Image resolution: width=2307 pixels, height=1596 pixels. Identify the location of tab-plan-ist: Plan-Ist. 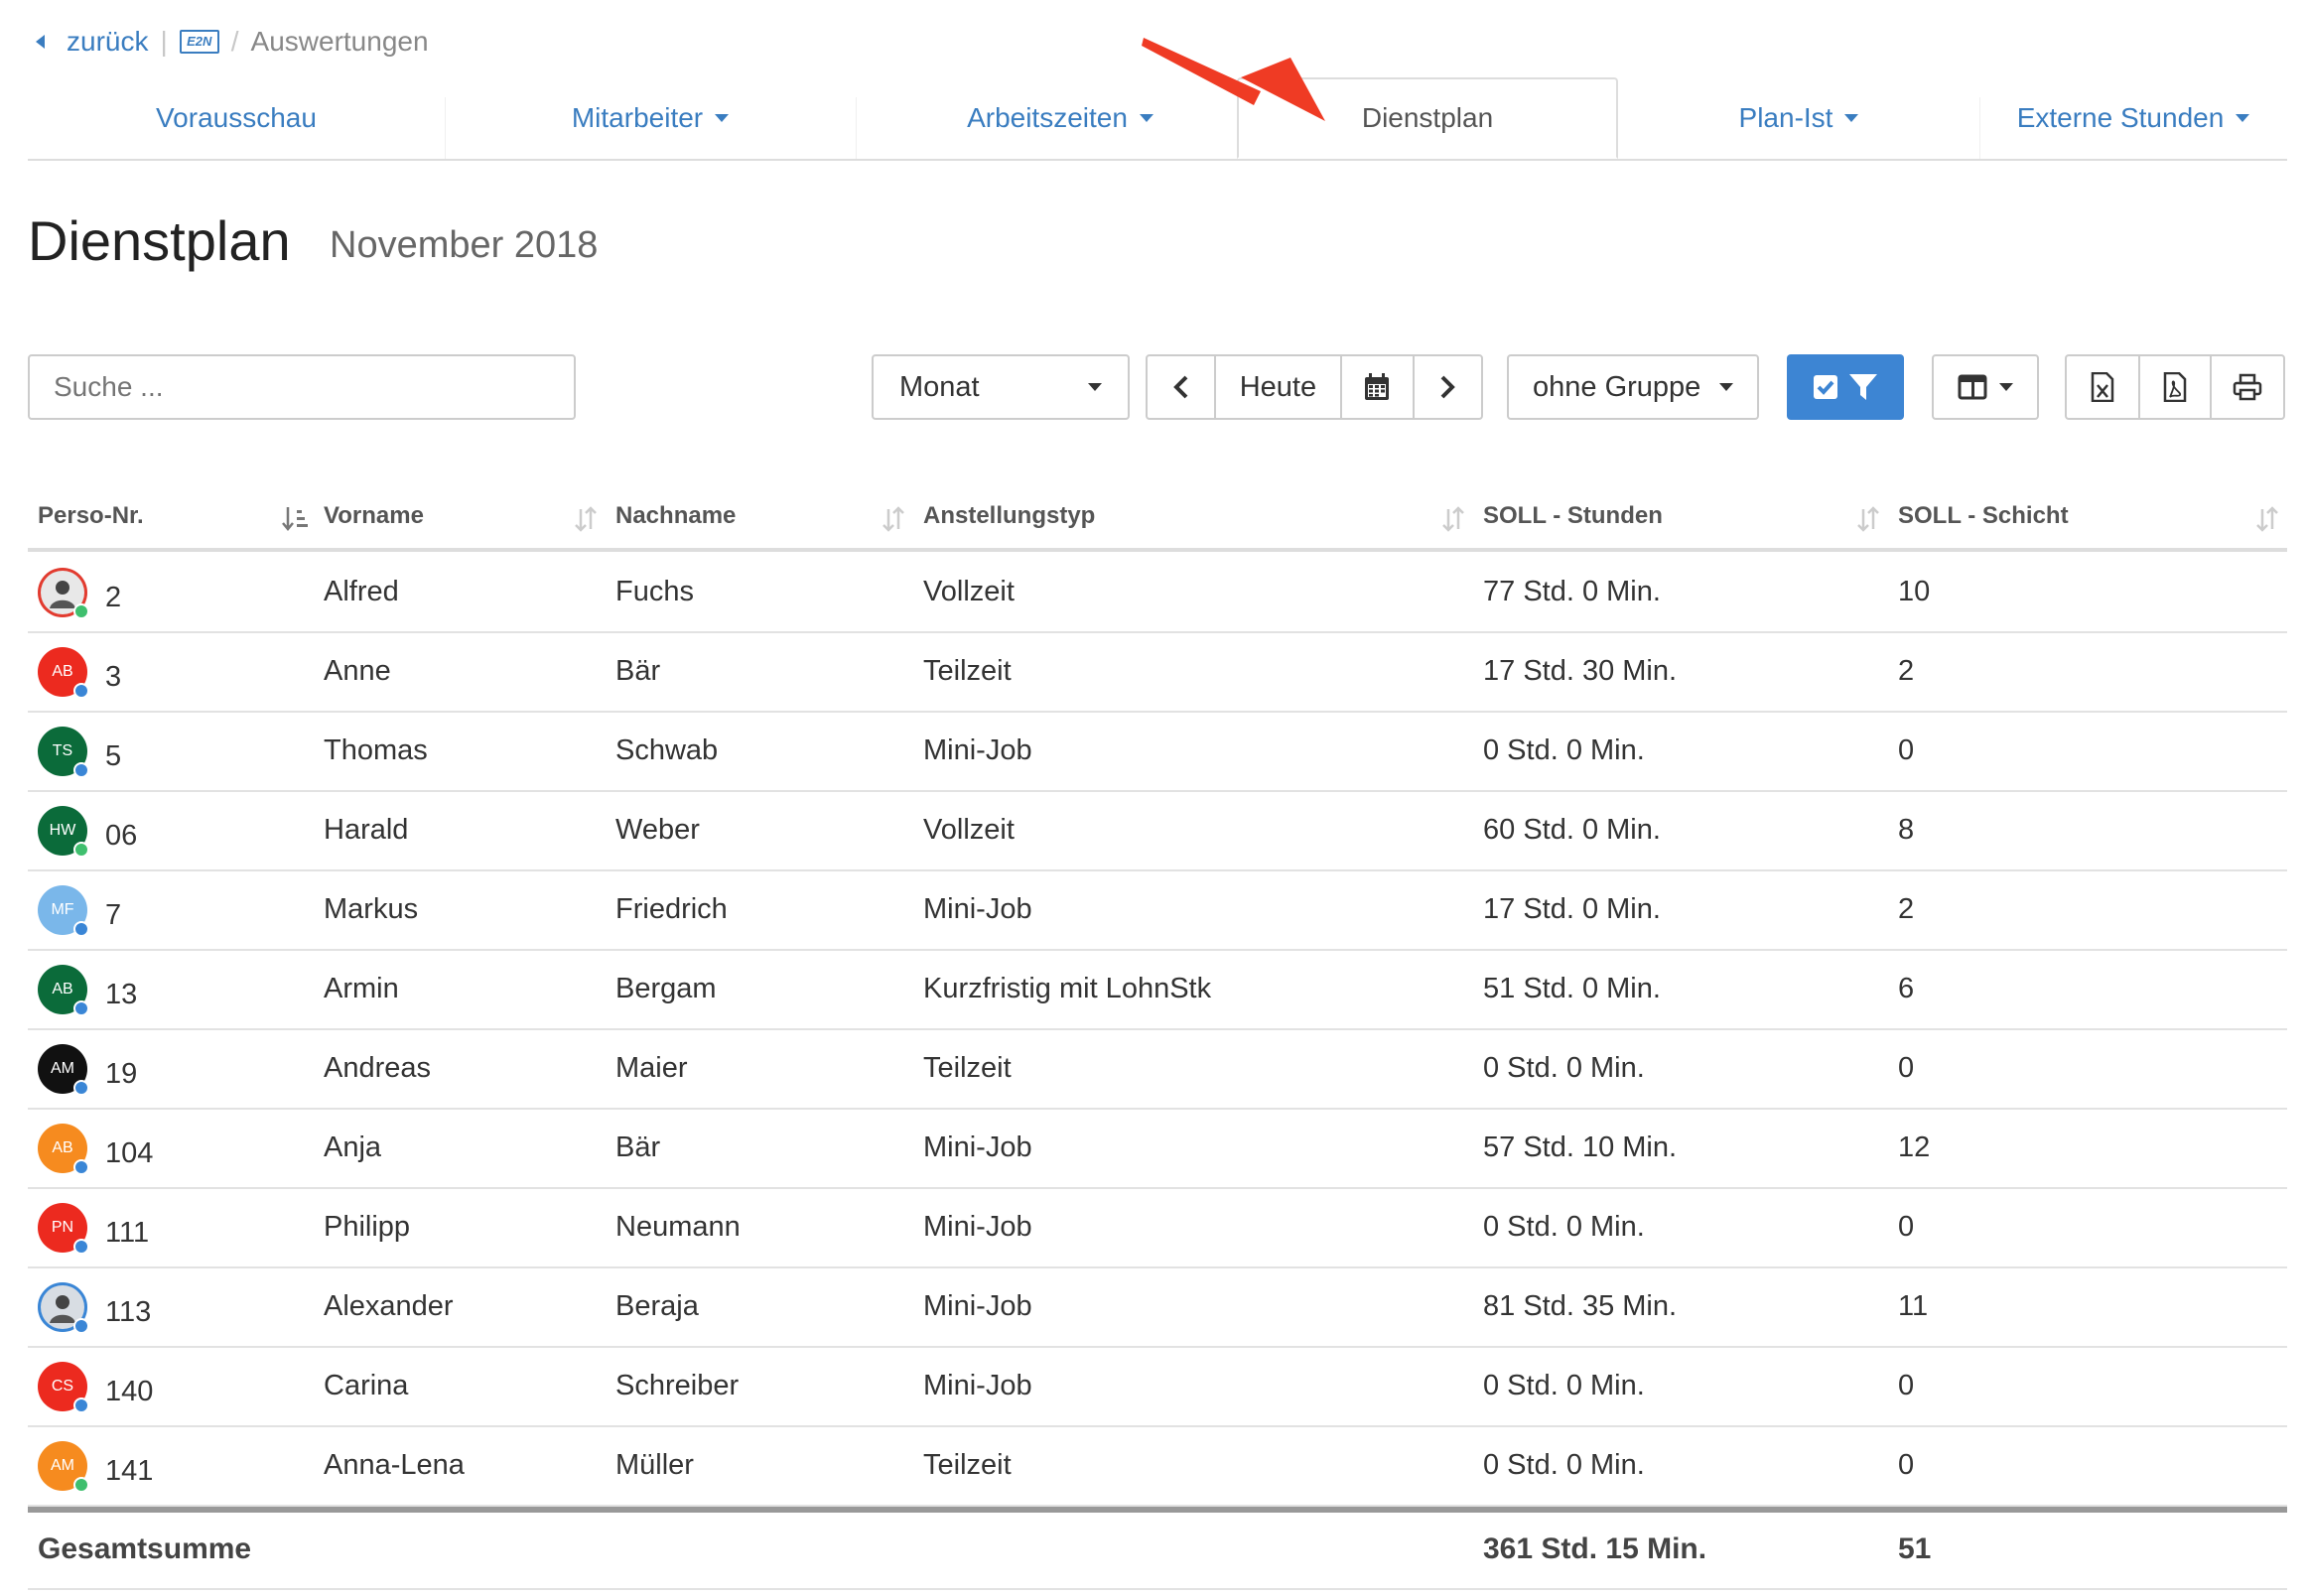
(1798, 118).